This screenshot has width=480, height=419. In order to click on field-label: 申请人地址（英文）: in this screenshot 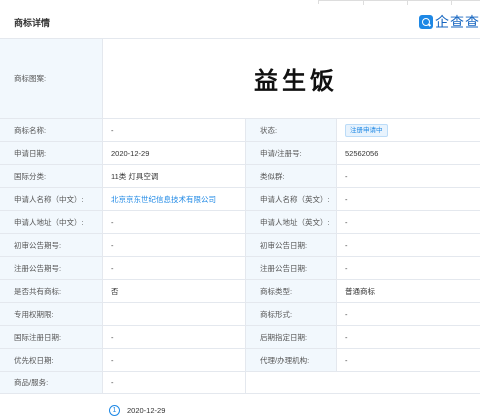, I will do `click(291, 222)`.